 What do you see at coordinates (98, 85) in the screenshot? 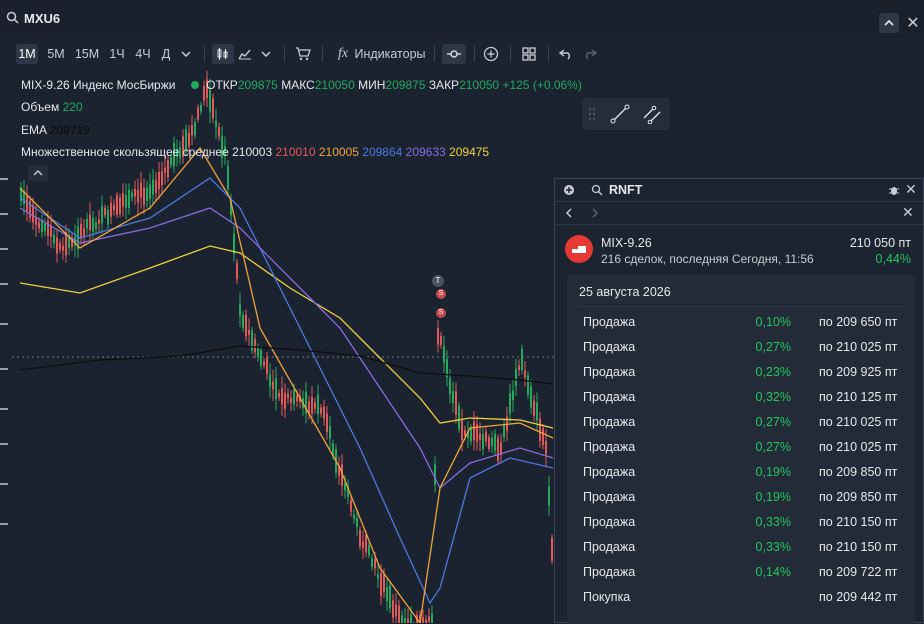
I see `legend-title: MIX-9.26 Индекс МосБиржи` at bounding box center [98, 85].